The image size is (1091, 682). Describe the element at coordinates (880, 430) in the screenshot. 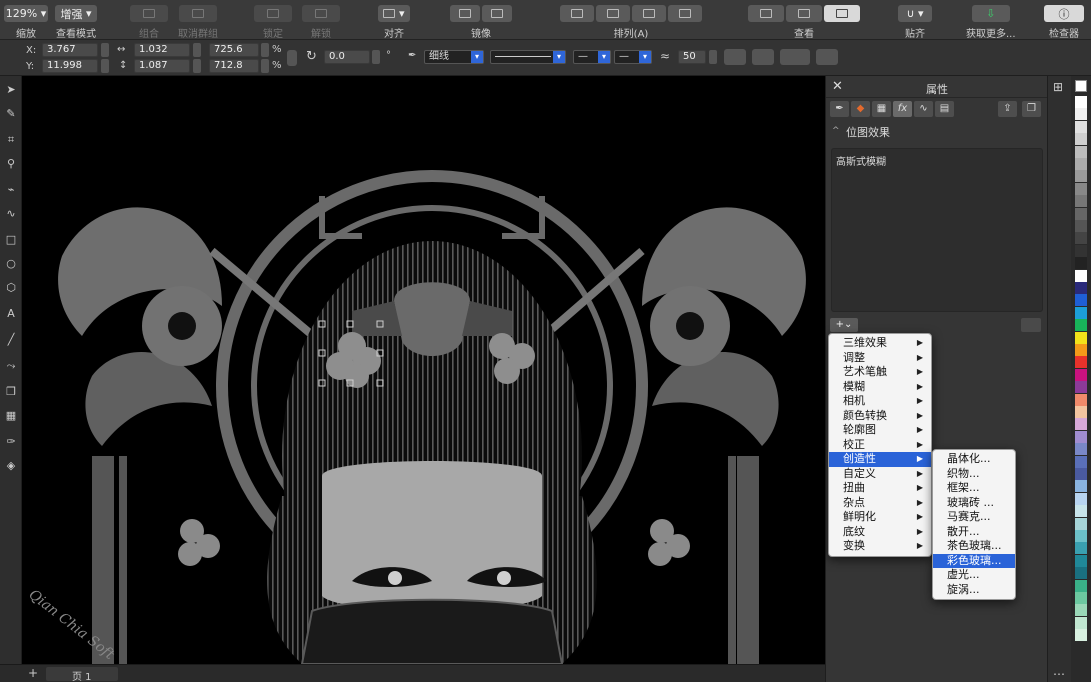

I see `menu-item: 轮廓图 ▶` at that location.